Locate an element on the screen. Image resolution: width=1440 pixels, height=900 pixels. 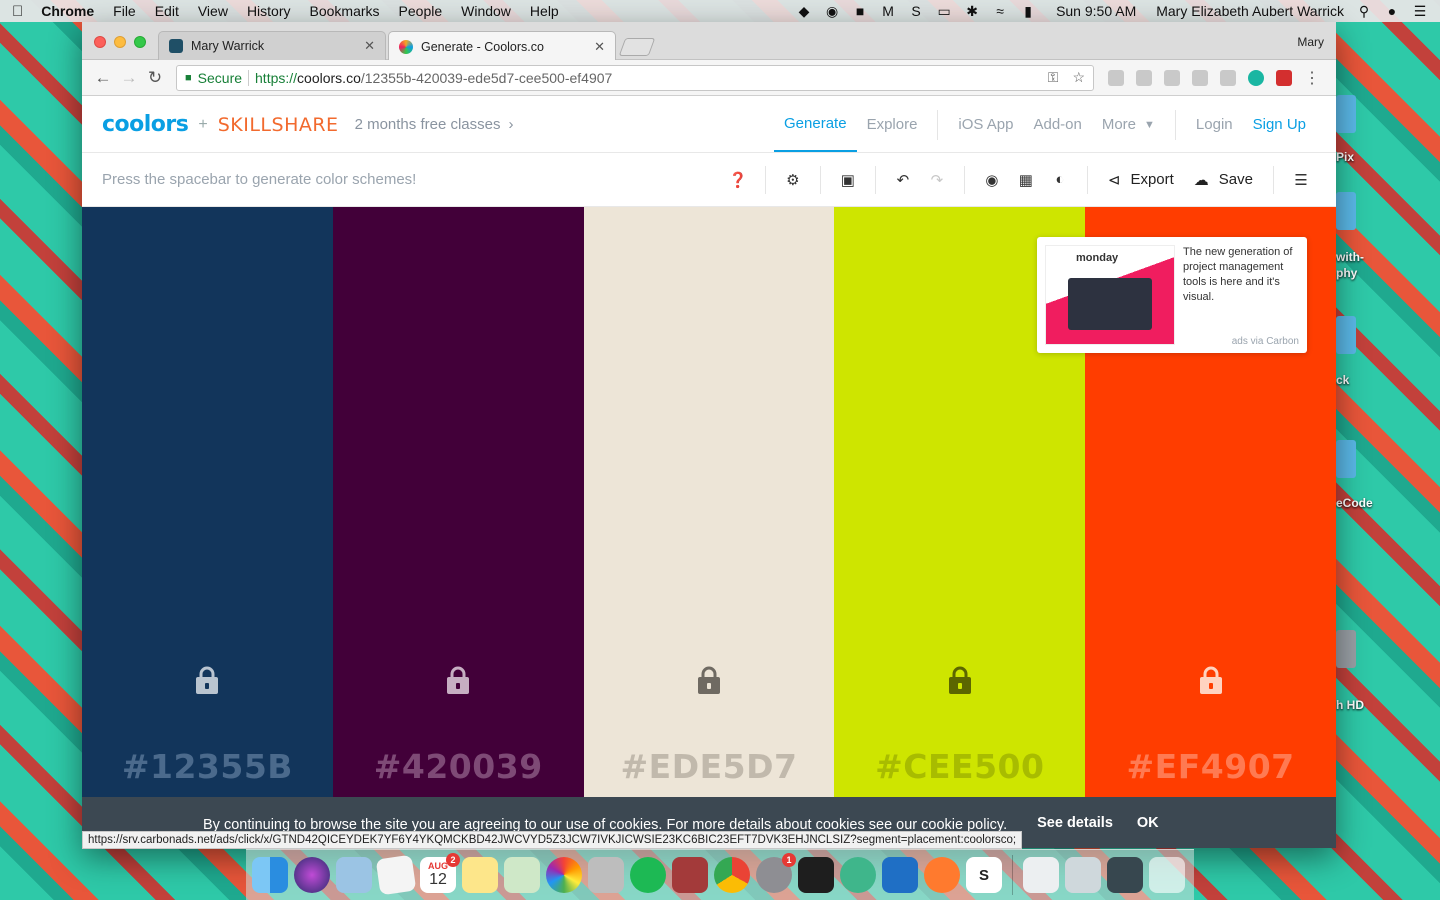
bookmark-star-icon: ☆ is located at coordinates (1078, 77).